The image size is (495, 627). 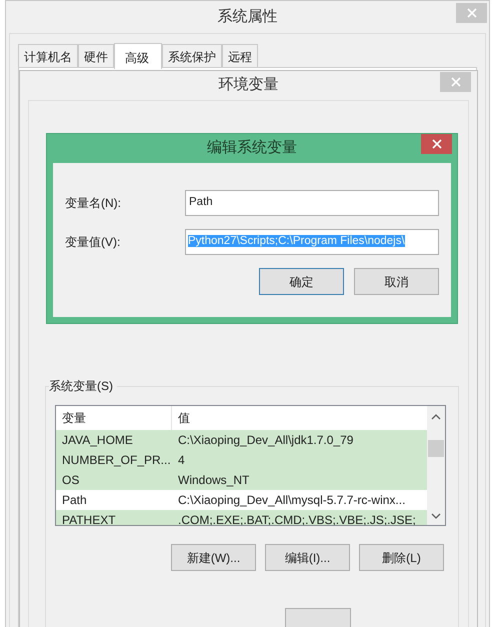 What do you see at coordinates (318, 617) in the screenshot?
I see `dialog-button` at bounding box center [318, 617].